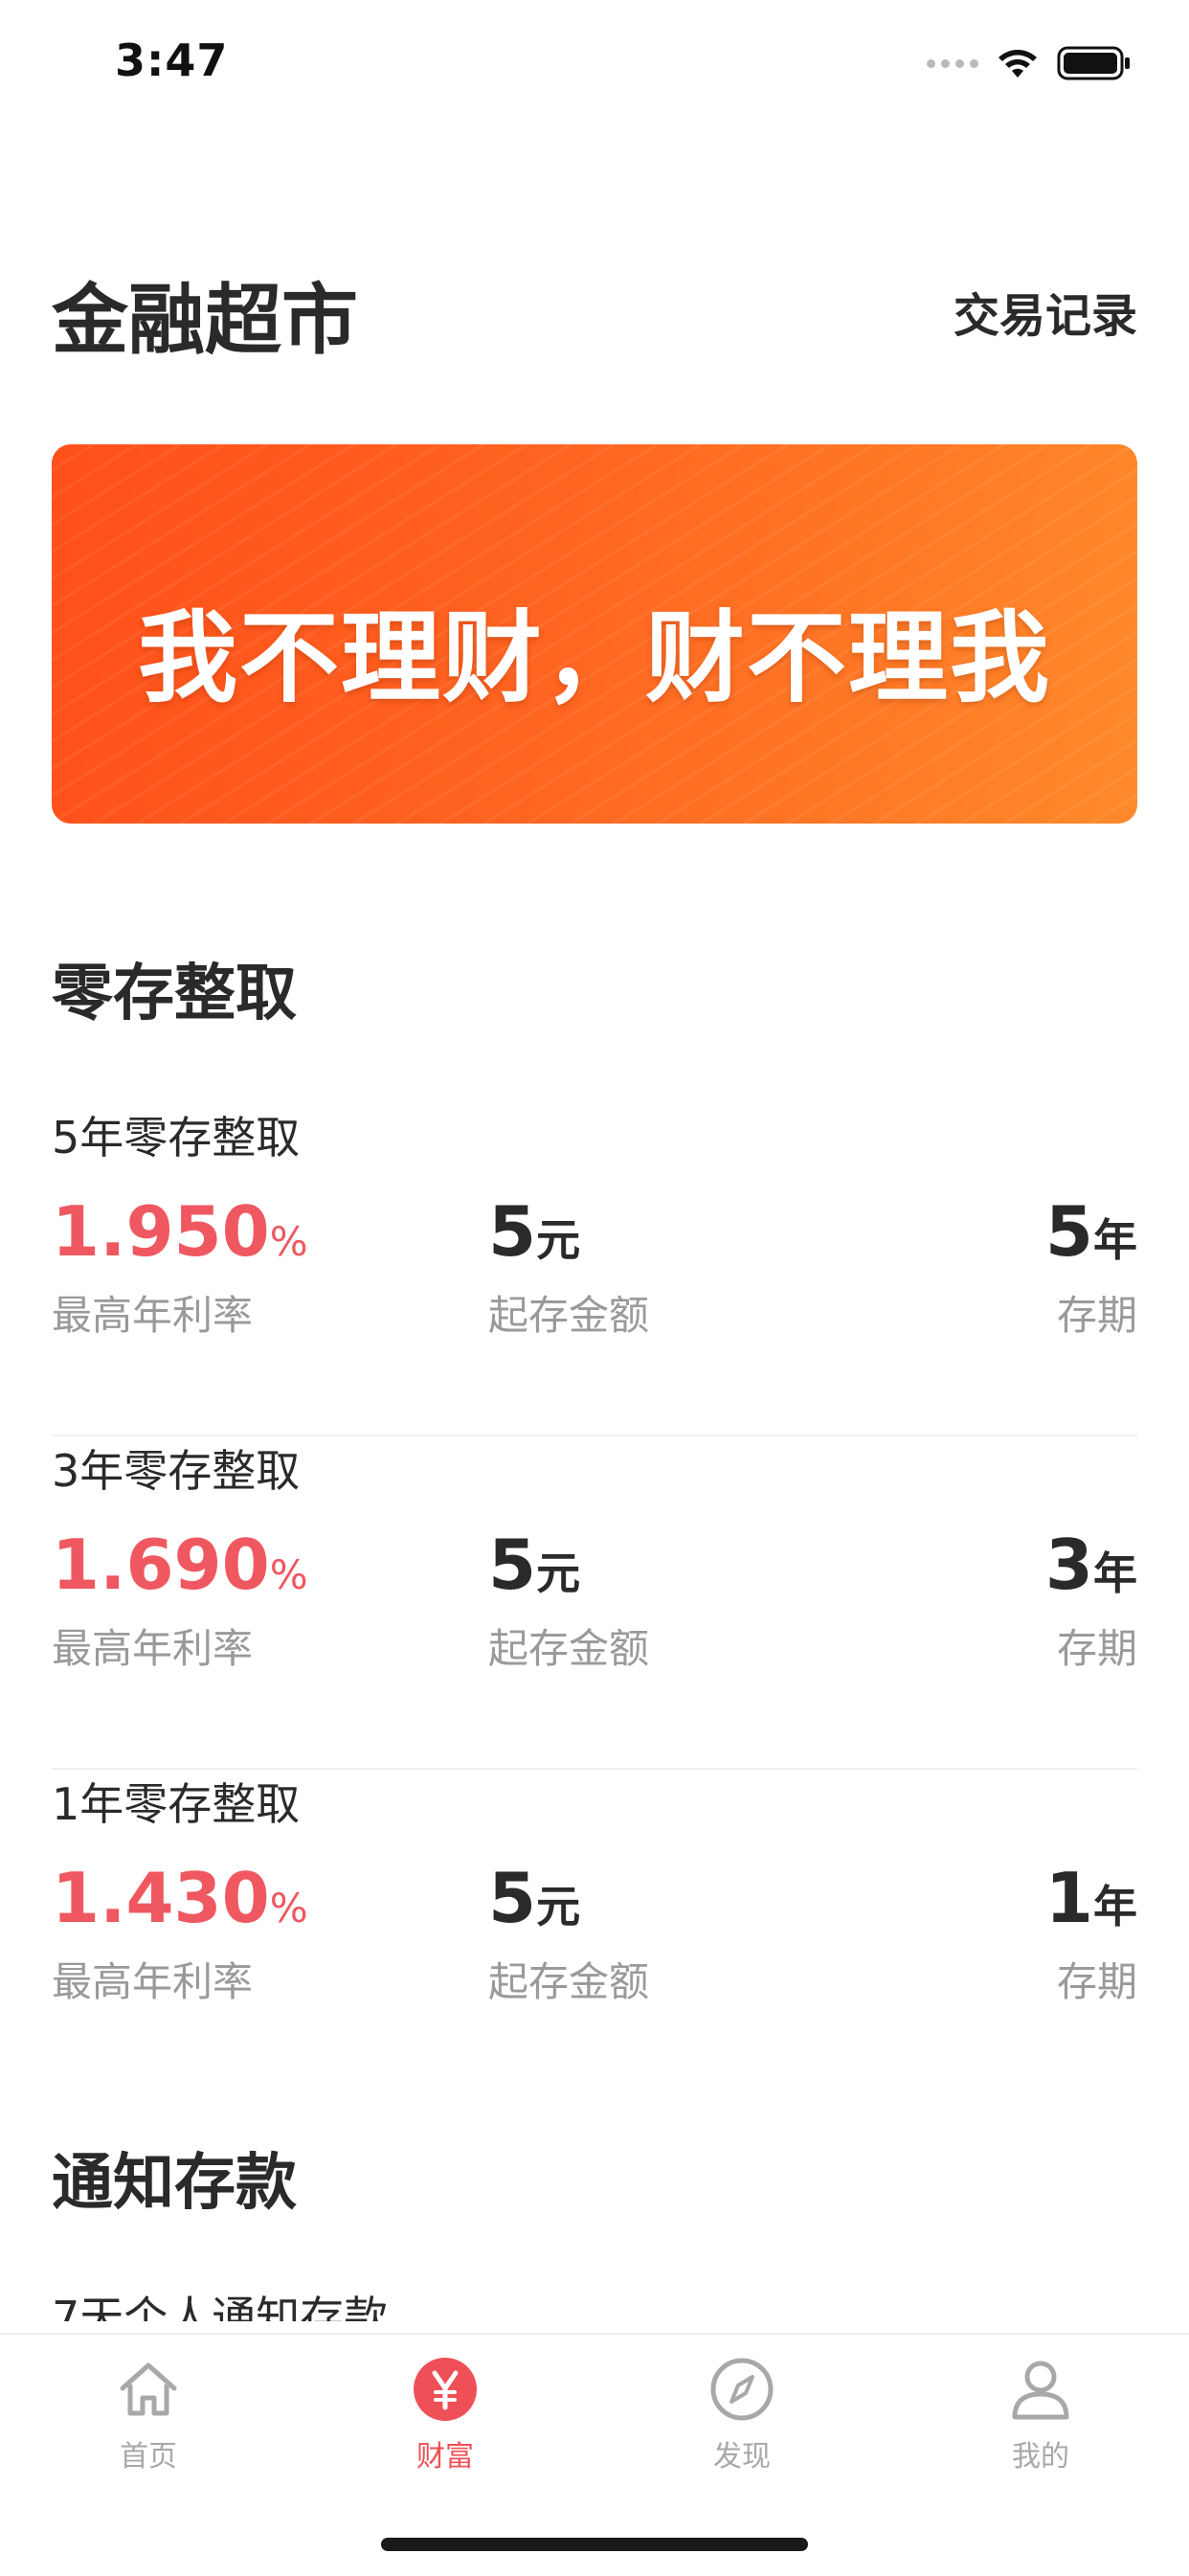 The height and width of the screenshot is (2576, 1189). I want to click on product-item-5yr: 5年零存整取 1.950% 最高年利率 5元 起存金额 5年 存期, so click(594, 1269).